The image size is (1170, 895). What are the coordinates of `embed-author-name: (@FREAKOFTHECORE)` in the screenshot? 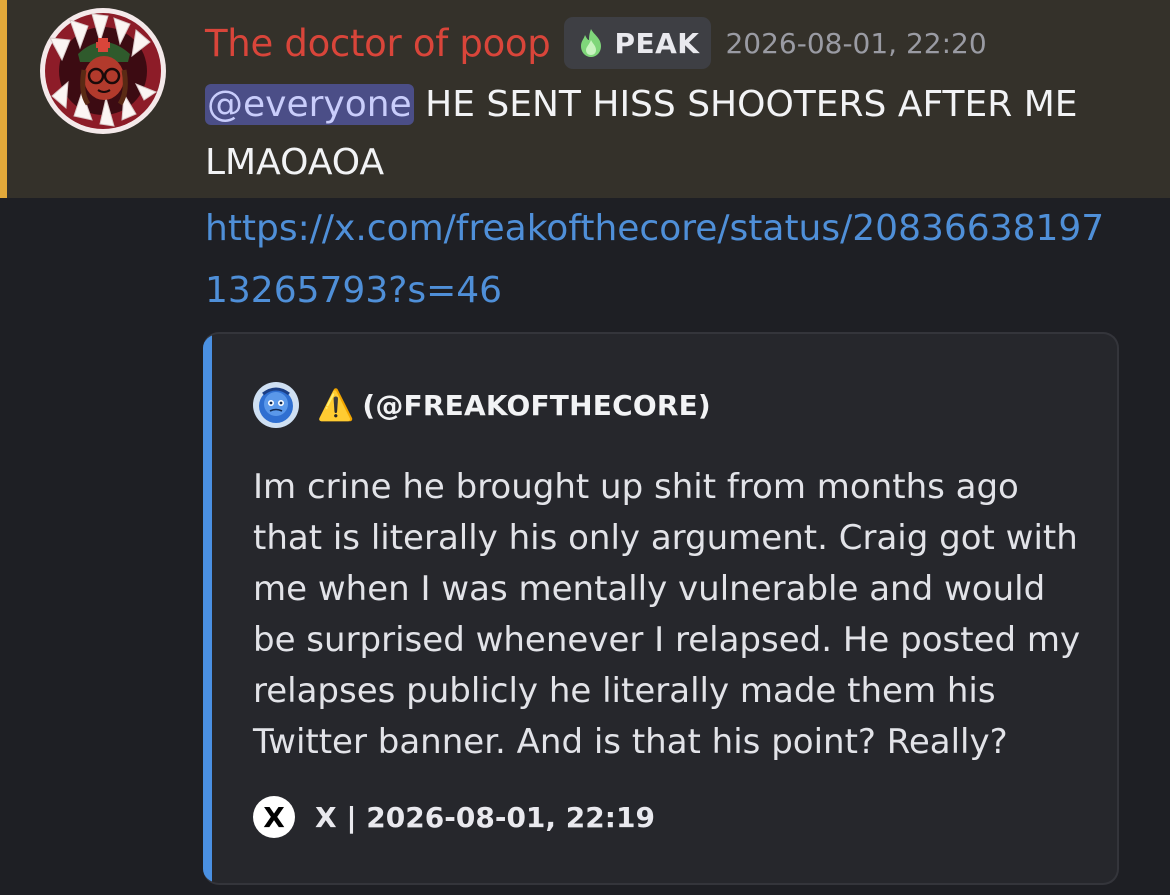 It's located at (536, 405).